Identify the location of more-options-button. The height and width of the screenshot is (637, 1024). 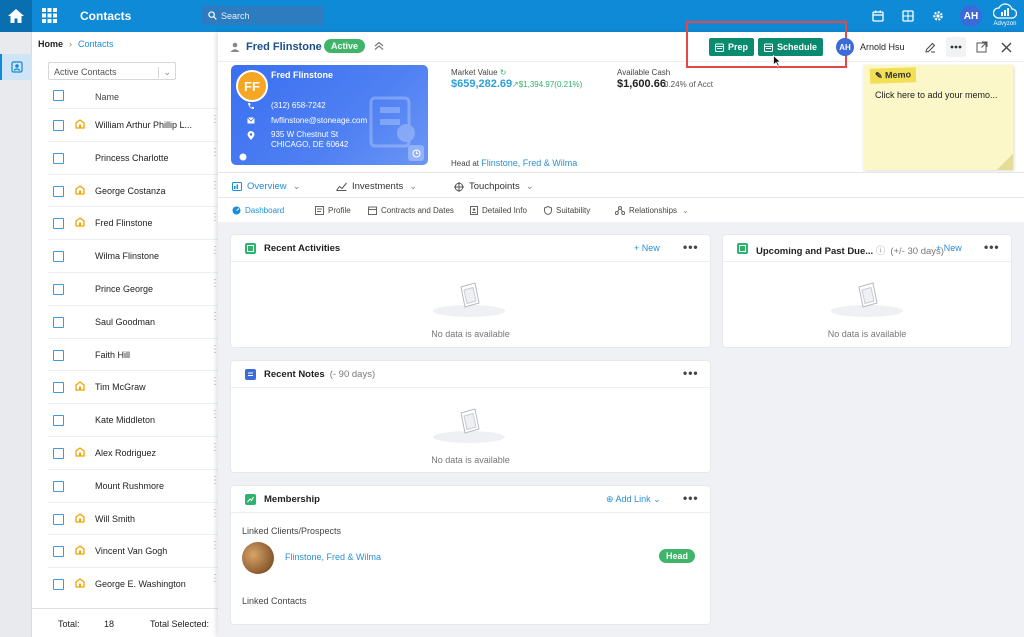
(956, 47).